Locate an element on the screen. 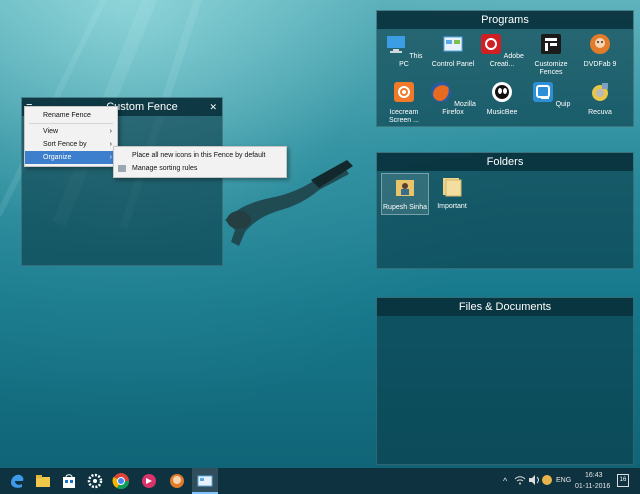  control-panel-taskbar-icon is located at coordinates (205, 481).